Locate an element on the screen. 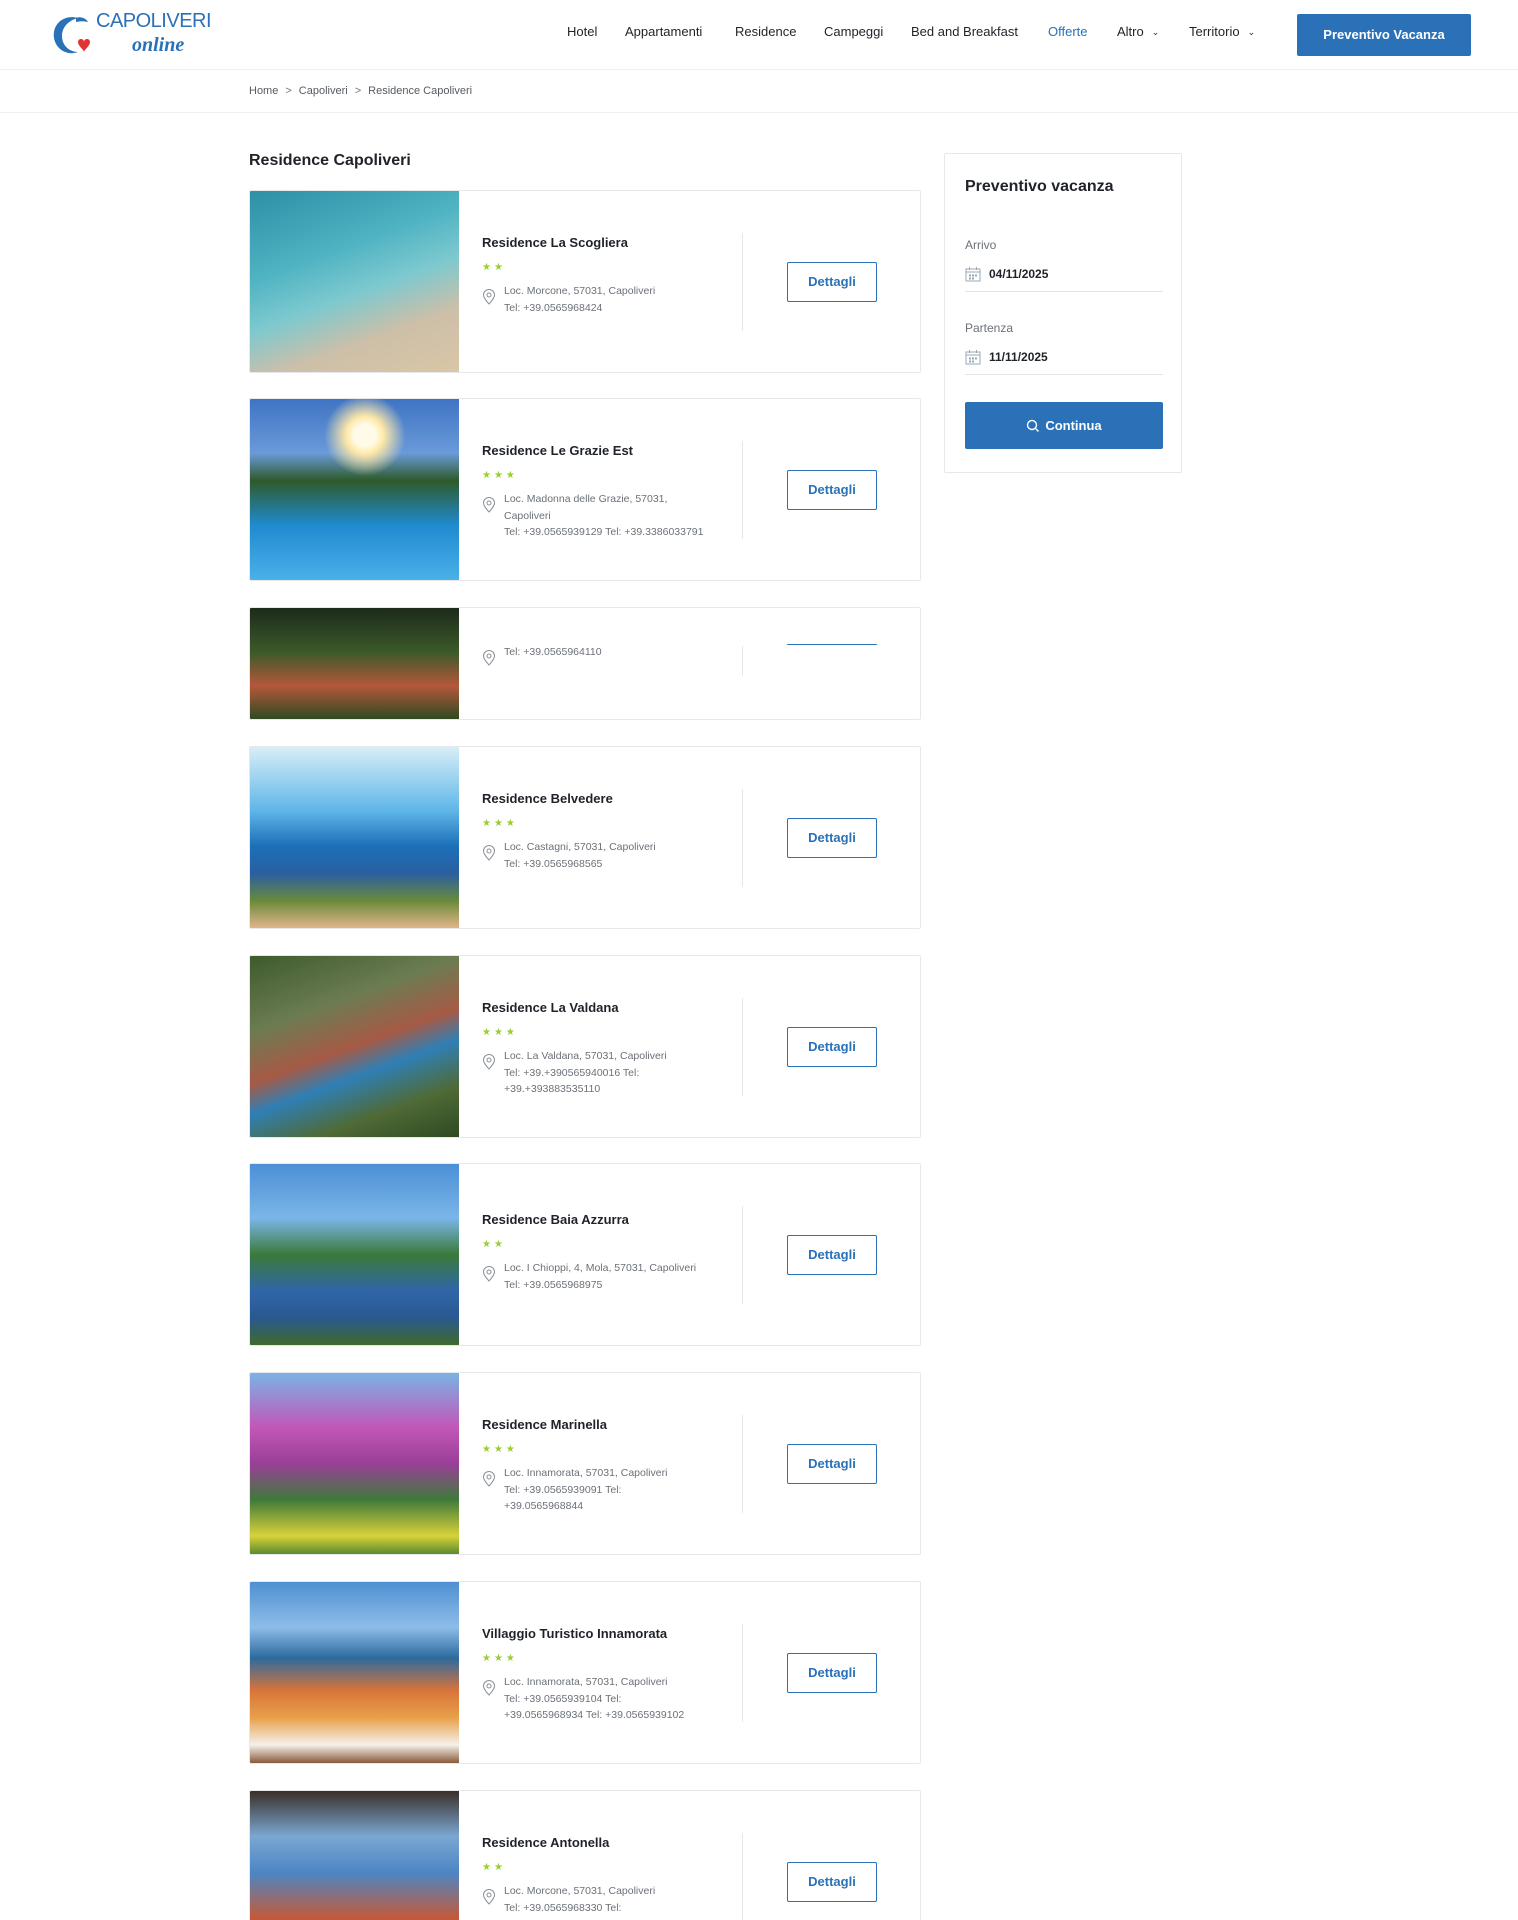 The height and width of the screenshot is (1920, 1518). listing-name: Residence Le Grazie Est is located at coordinates (612, 450).